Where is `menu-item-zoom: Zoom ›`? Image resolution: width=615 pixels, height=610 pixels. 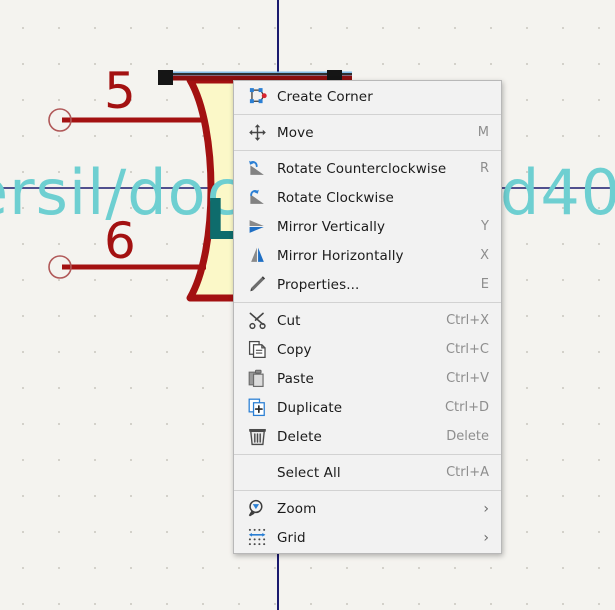 menu-item-zoom: Zoom › is located at coordinates (367, 508).